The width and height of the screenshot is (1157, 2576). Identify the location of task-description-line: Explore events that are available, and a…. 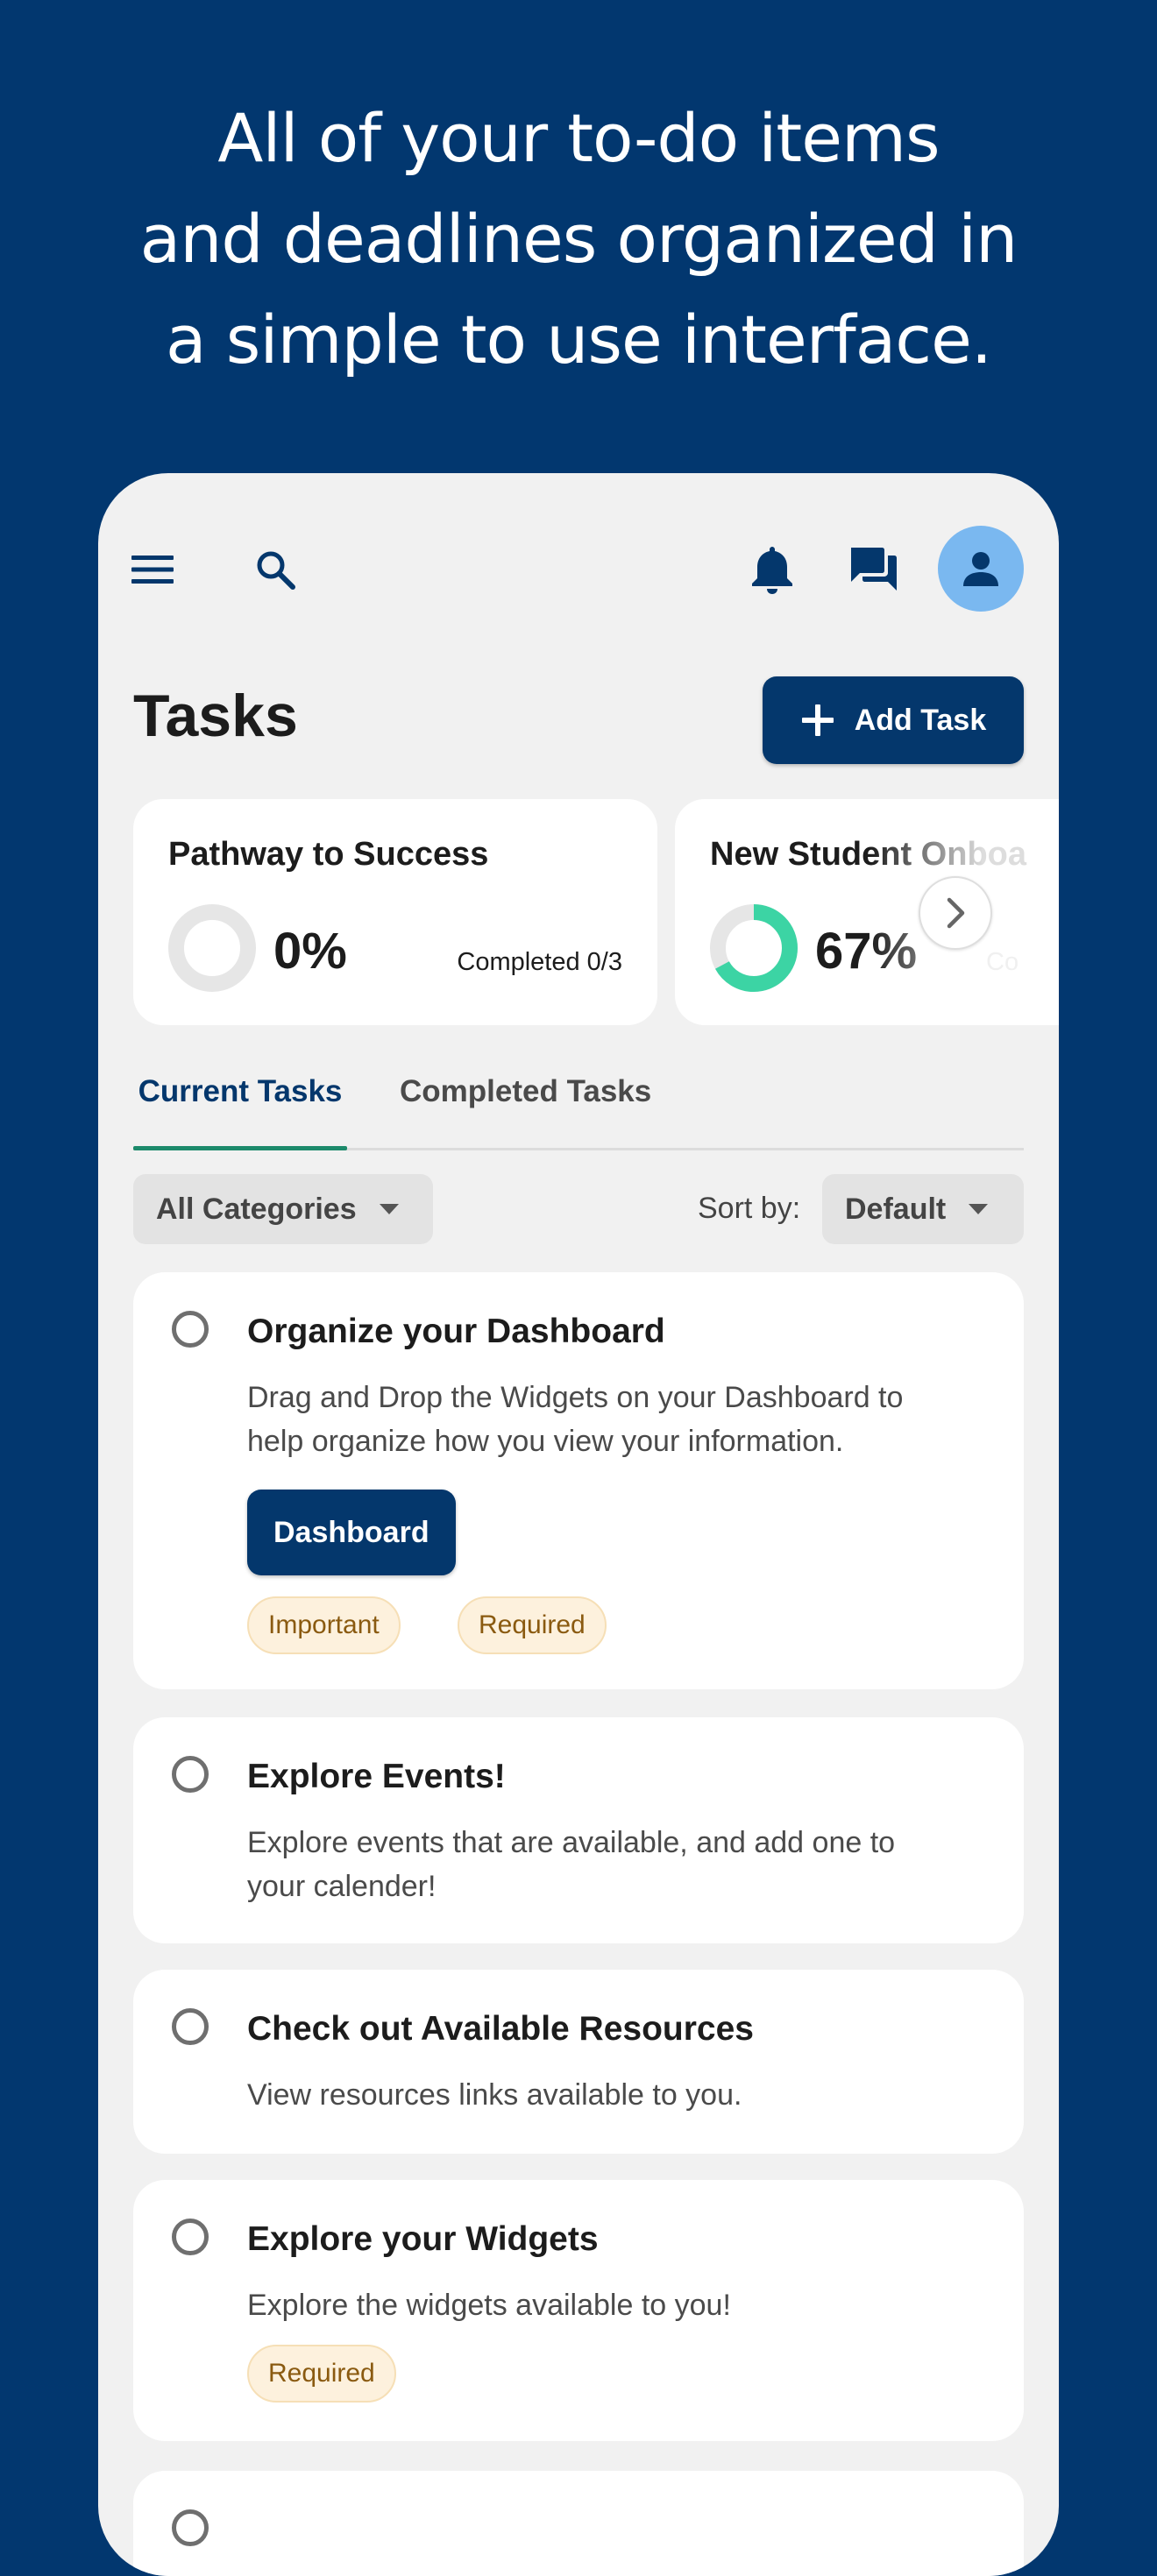
(571, 1842).